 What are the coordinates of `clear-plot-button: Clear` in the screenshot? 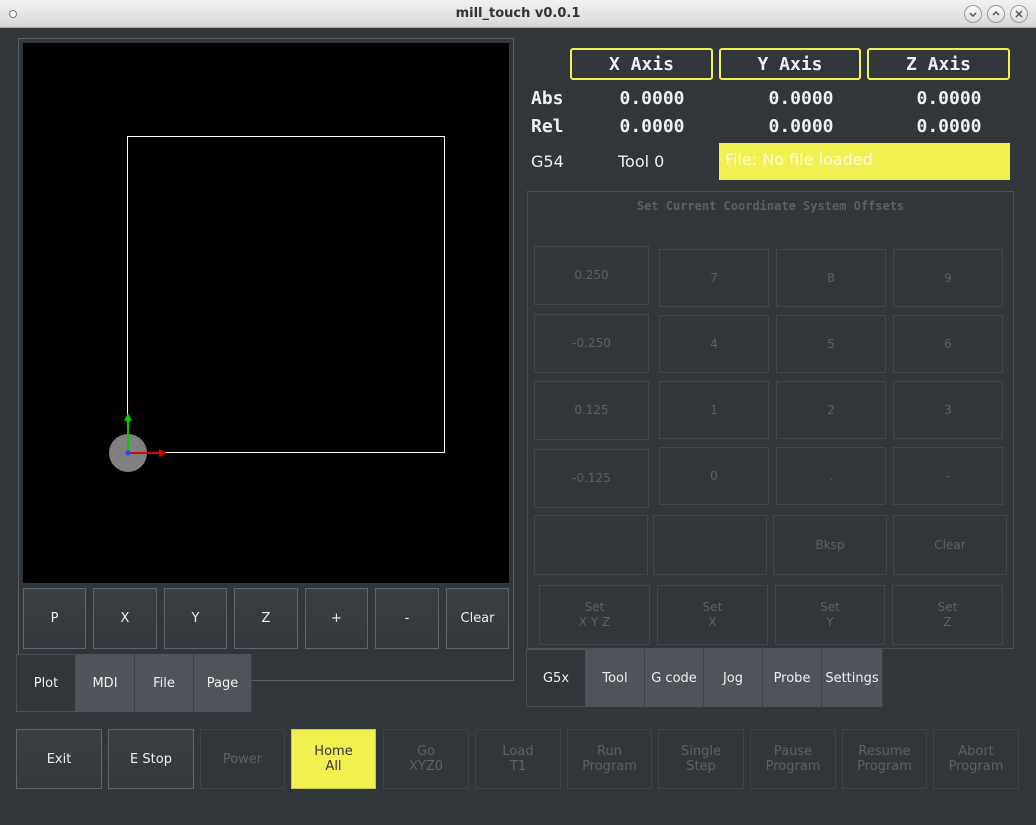 It's located at (477, 618).